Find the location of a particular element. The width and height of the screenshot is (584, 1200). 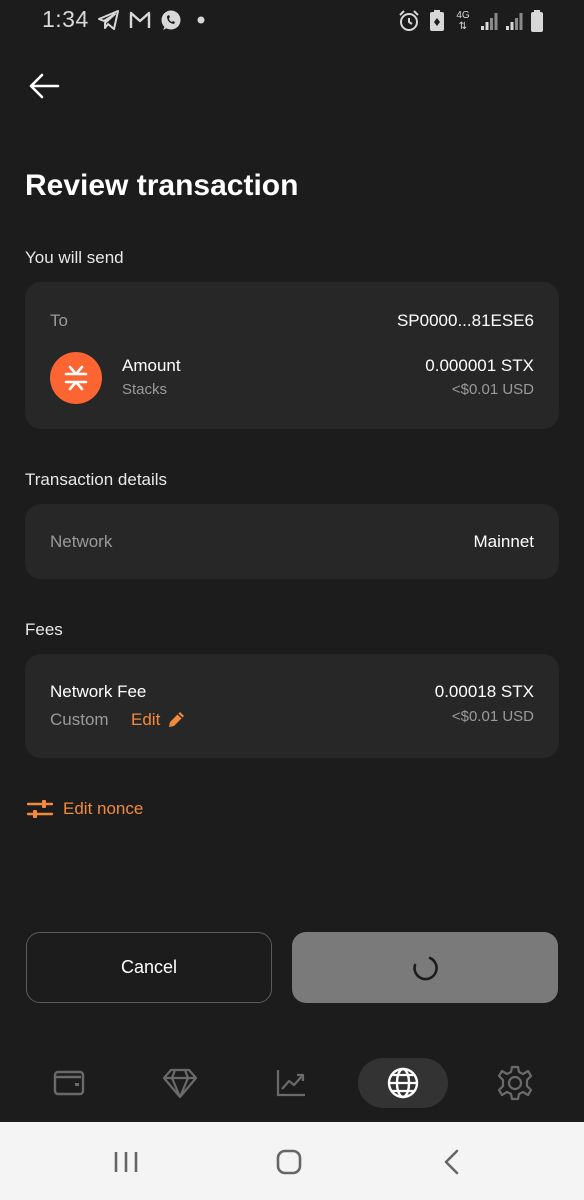

to-address: SP0000...81ESE6 is located at coordinates (465, 320).